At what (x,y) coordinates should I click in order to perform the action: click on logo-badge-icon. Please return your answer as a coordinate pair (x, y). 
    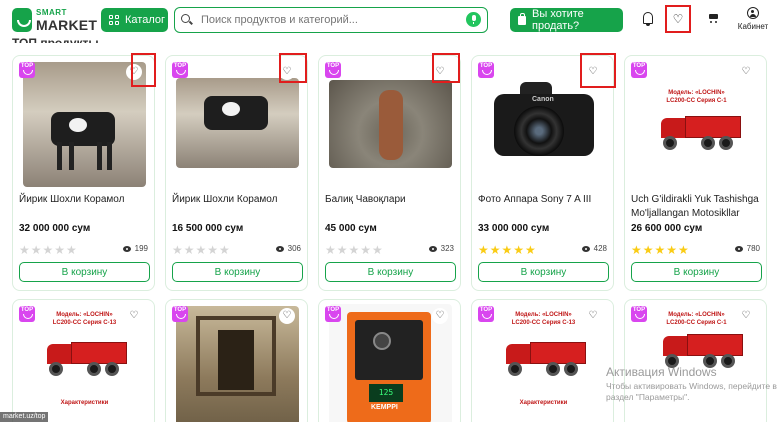
    Looking at the image, I should click on (22, 20).